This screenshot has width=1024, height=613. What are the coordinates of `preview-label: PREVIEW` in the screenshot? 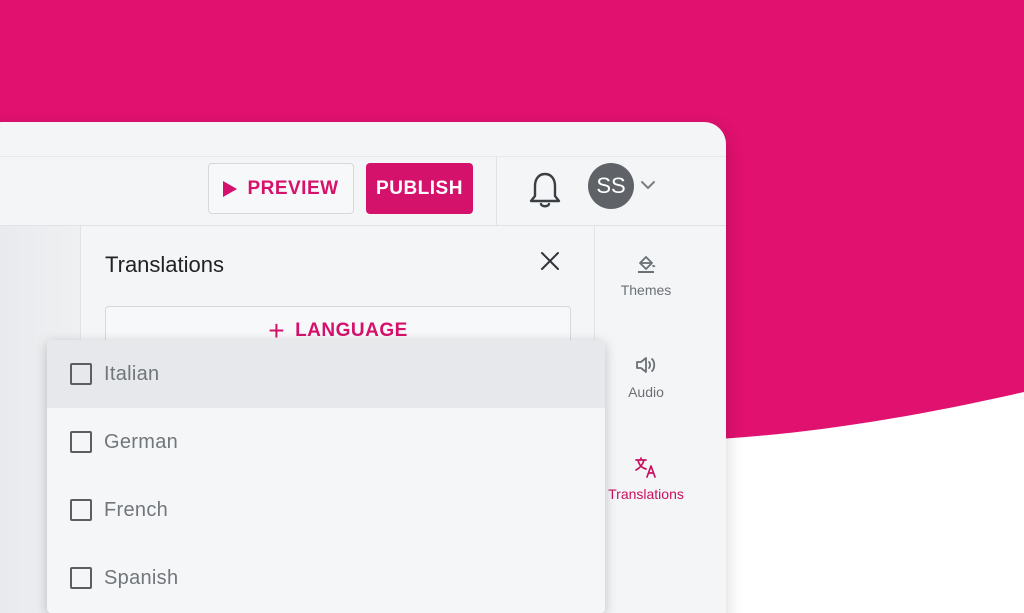 It's located at (293, 188).